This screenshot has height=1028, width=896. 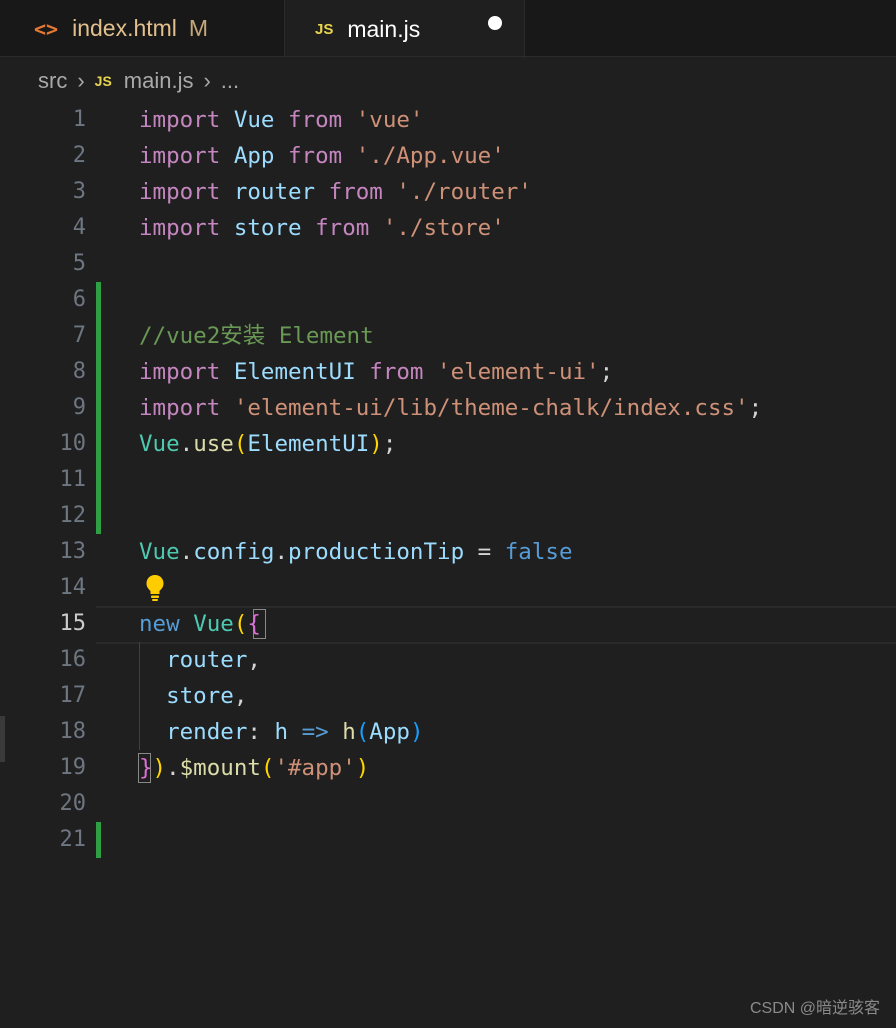 I want to click on code-line: 11, so click(x=448, y=480).